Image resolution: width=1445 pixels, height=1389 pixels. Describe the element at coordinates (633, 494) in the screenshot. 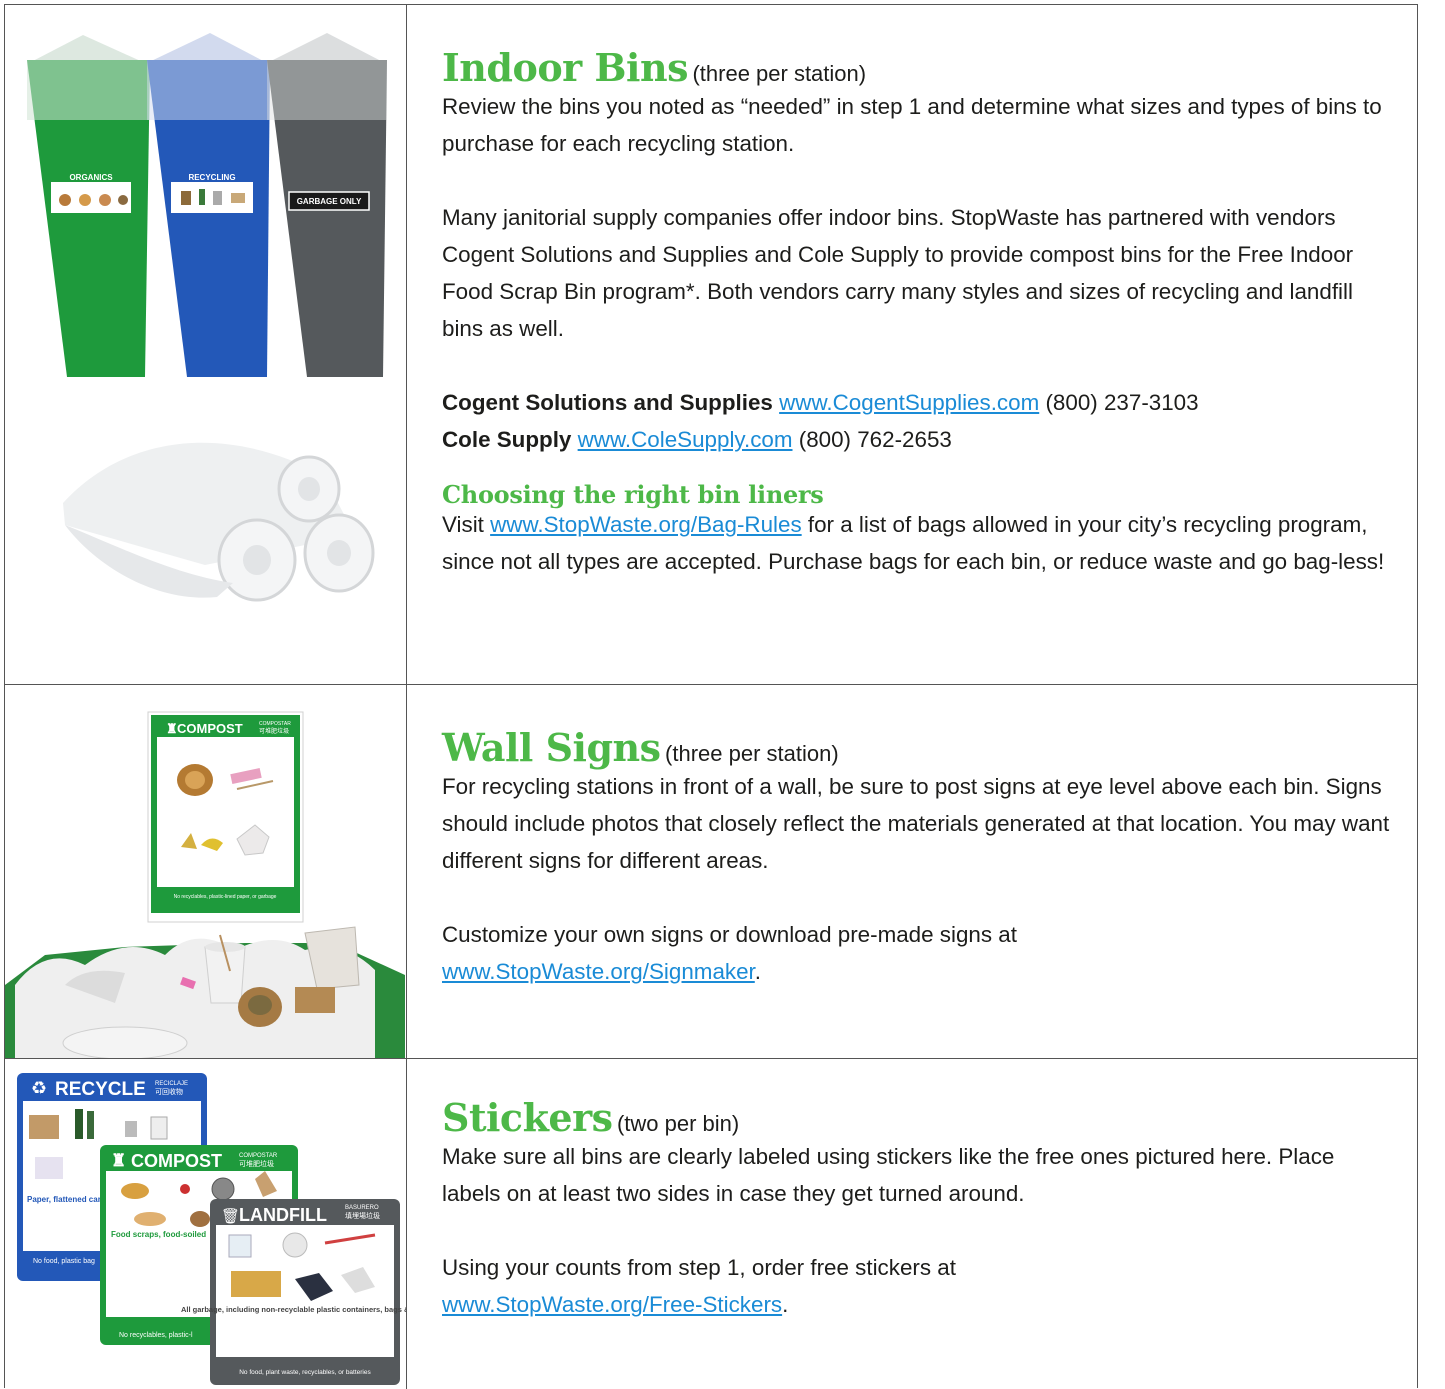

I see `liners-heading: Choosing the right bin liners` at that location.